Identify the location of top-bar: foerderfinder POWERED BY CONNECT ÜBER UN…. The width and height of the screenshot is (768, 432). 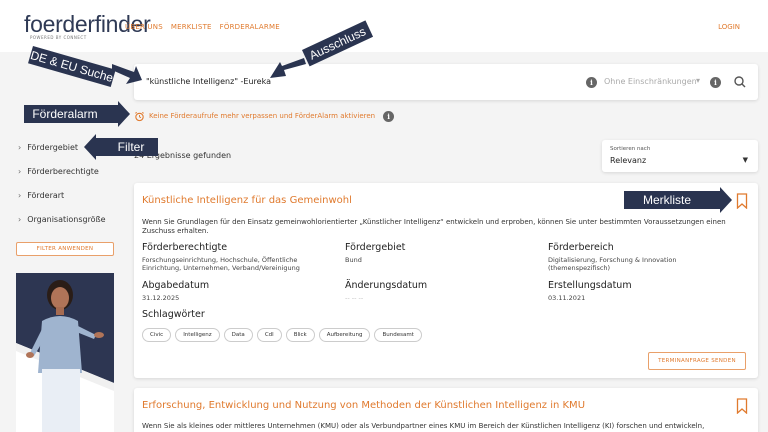
(384, 26).